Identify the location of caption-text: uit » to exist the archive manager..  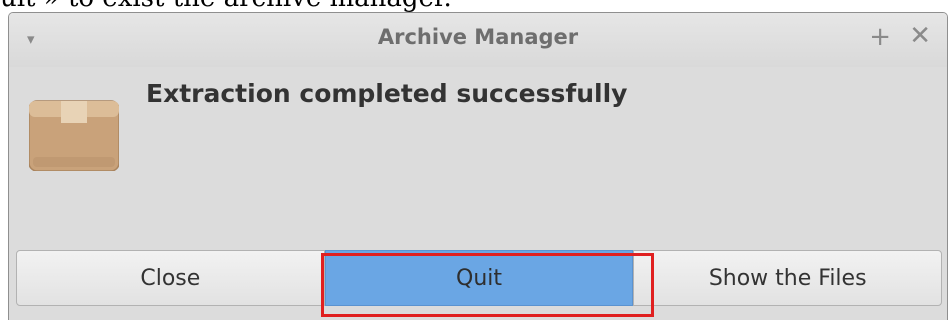
(475, 6).